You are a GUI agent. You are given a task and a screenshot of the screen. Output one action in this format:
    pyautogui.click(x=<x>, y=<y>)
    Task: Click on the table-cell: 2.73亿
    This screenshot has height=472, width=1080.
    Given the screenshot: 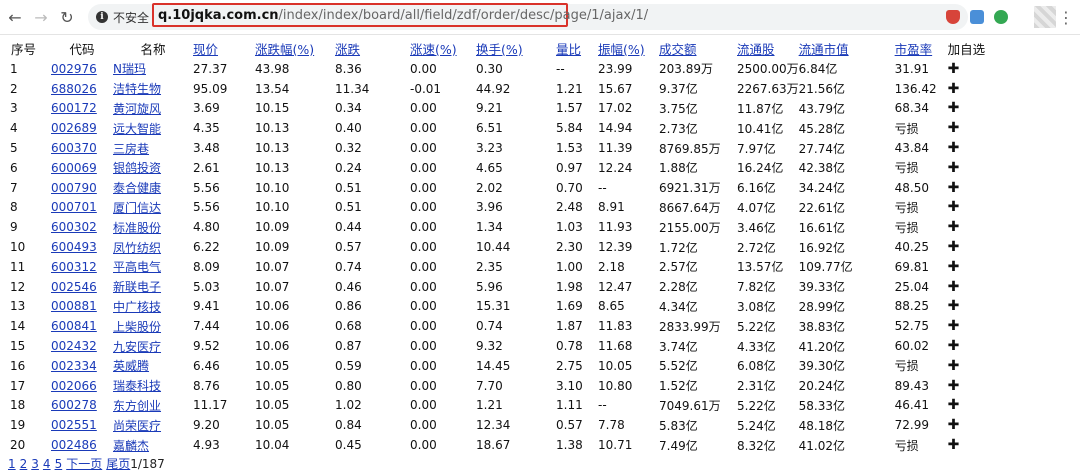 What is the action you would take?
    pyautogui.click(x=678, y=128)
    